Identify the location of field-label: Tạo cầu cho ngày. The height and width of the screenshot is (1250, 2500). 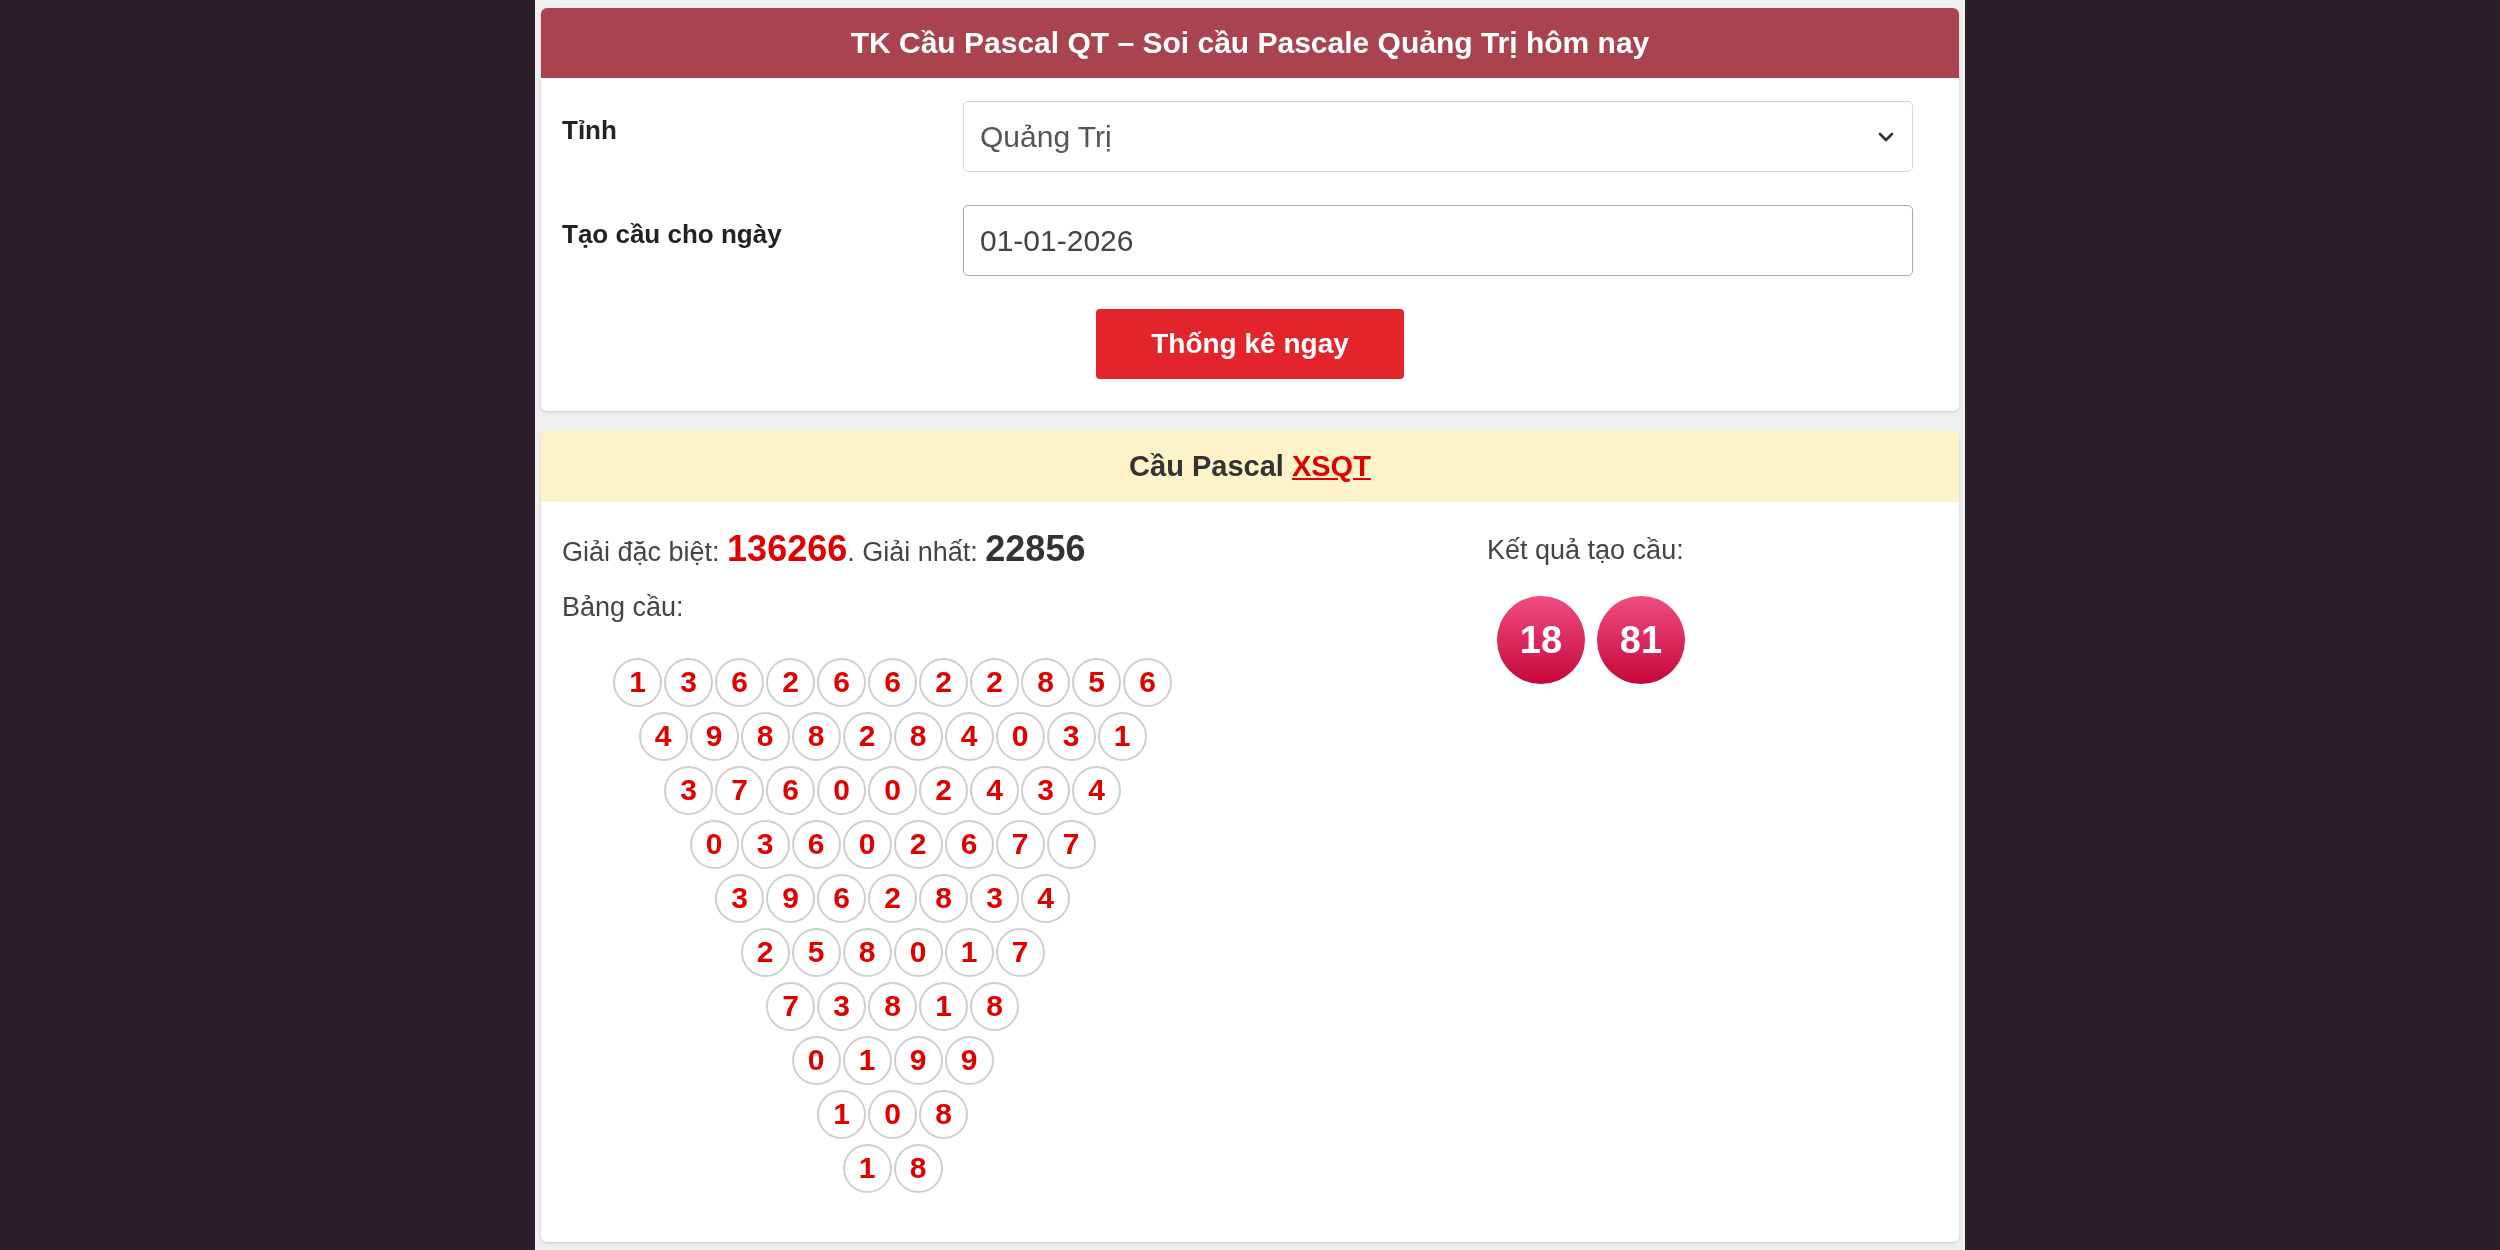
(672, 234).